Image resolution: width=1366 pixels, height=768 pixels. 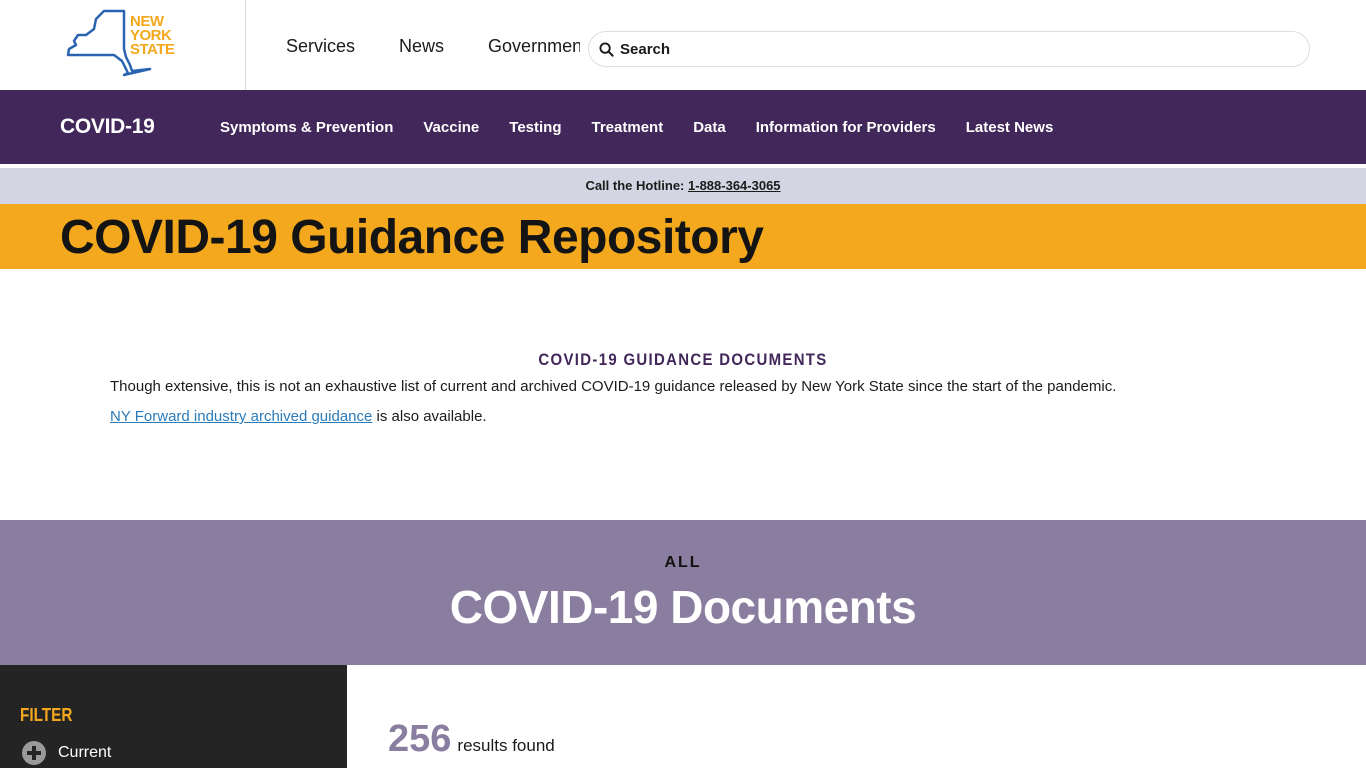 What do you see at coordinates (945, 49) in the screenshot?
I see `search-input` at bounding box center [945, 49].